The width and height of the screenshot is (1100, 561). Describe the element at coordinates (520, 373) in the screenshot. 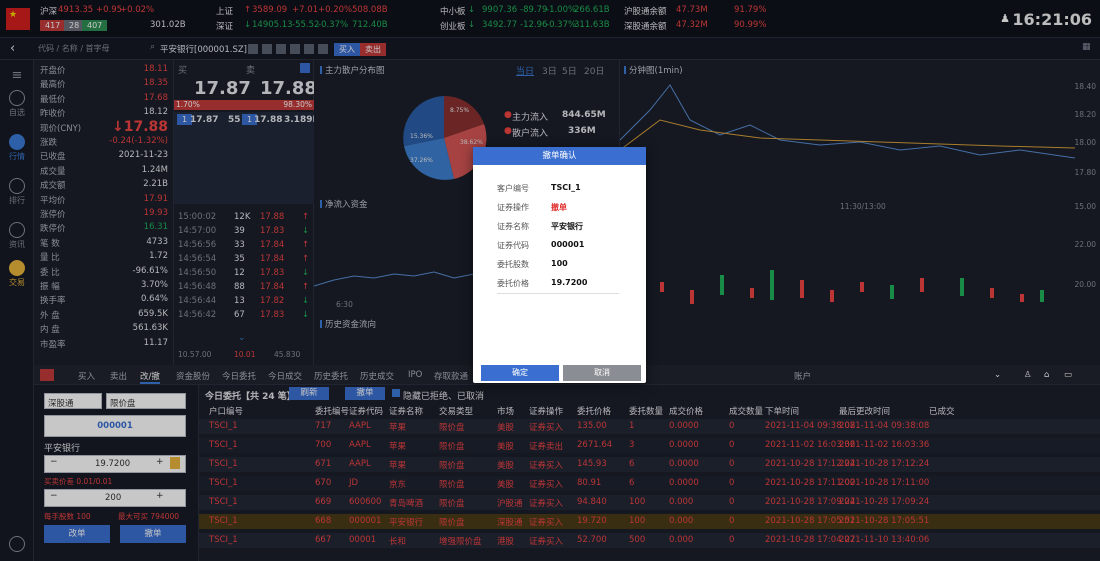

I see `confirm-button: 确定` at that location.